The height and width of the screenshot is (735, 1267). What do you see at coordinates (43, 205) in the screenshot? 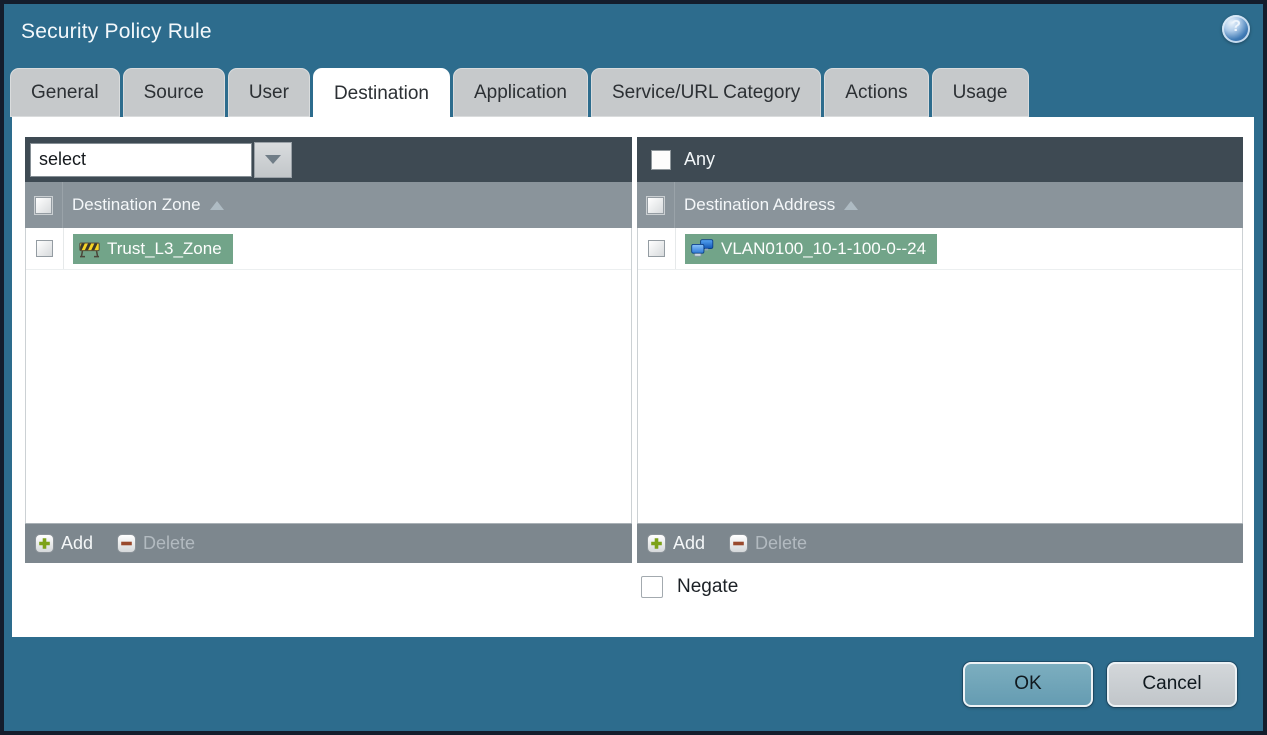
I see `zone-header-checkbox` at bounding box center [43, 205].